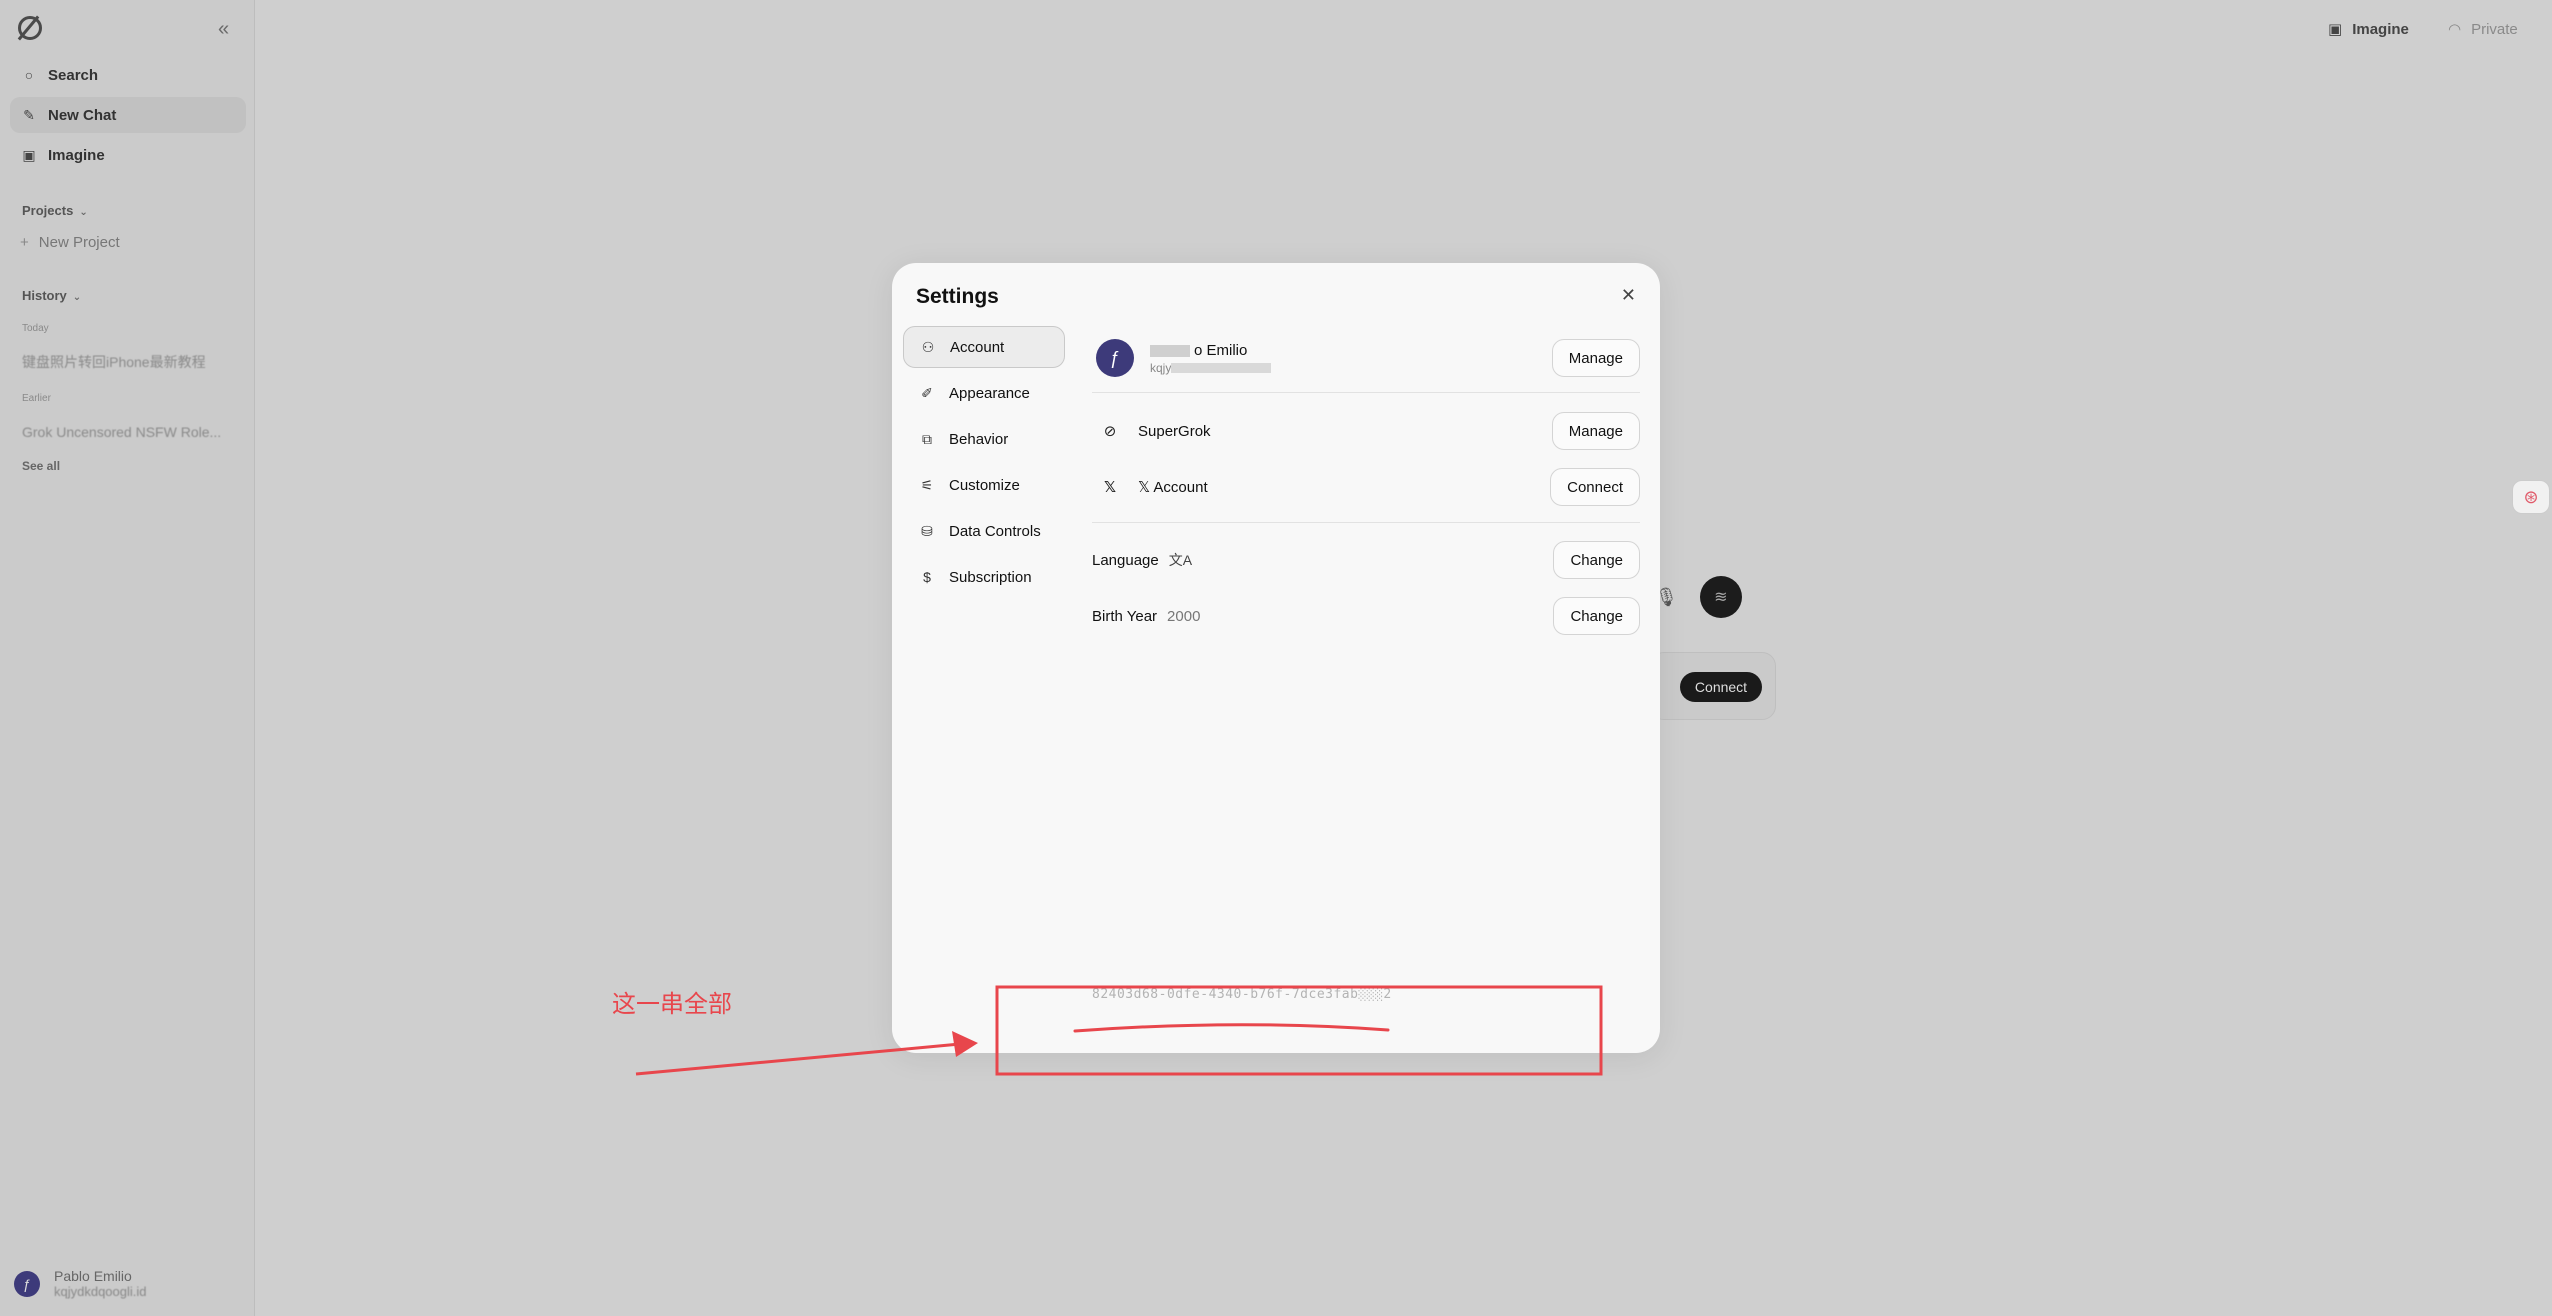  Describe the element at coordinates (2455, 29) in the screenshot. I see `ghost-icon: ◠` at that location.